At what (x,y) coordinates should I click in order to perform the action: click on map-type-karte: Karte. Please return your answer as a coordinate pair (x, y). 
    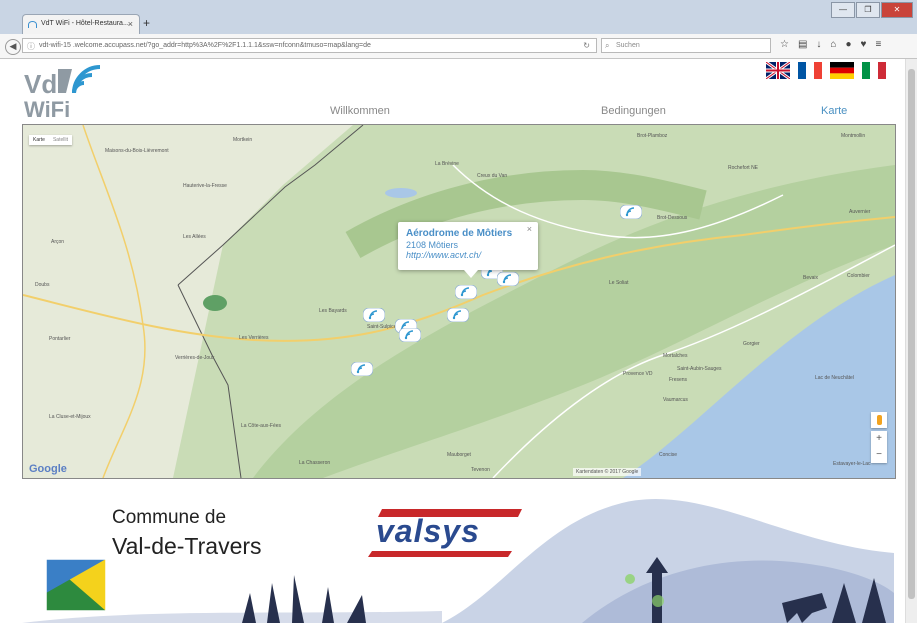
    Looking at the image, I should click on (39, 140).